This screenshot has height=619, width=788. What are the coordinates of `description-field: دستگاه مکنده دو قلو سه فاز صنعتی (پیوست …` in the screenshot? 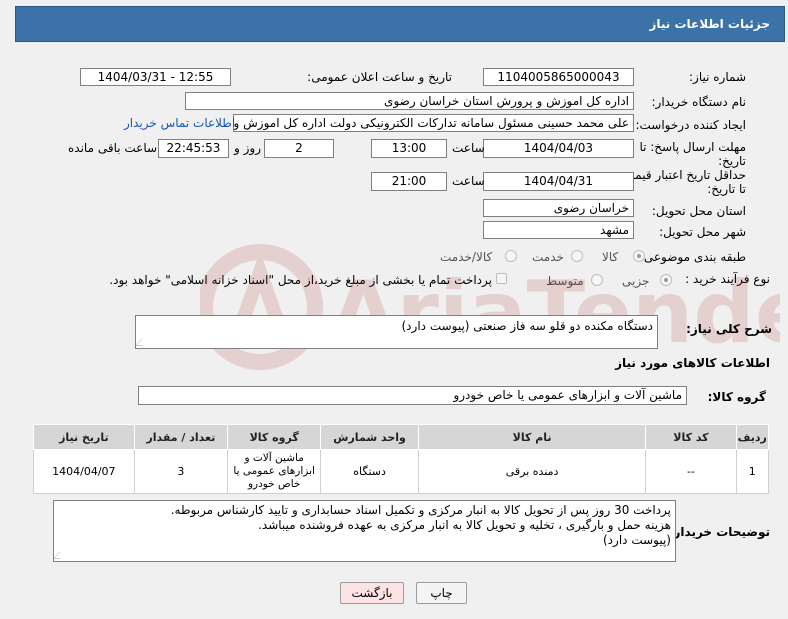 It's located at (396, 332).